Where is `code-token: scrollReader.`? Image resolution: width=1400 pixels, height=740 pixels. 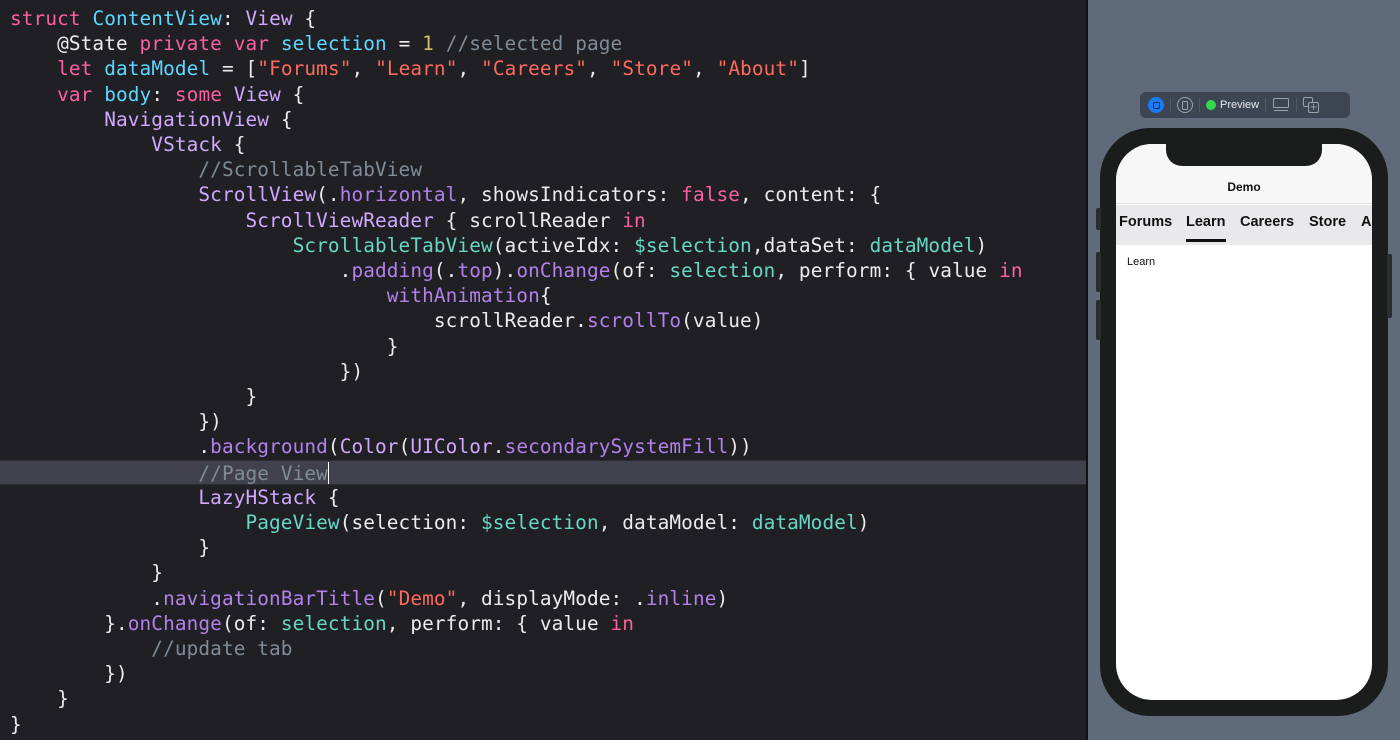
code-token: scrollReader. is located at coordinates (298, 321).